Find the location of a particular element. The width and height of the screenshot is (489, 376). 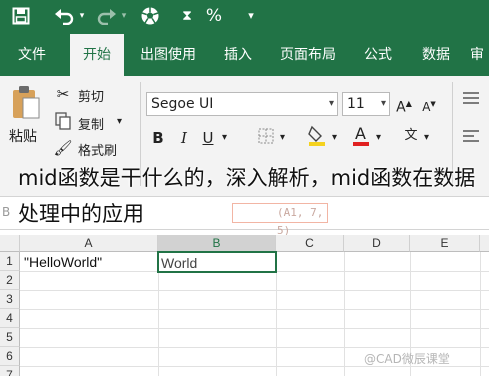

phonetic-dropdown-icon: ▾ is located at coordinates (426, 137).